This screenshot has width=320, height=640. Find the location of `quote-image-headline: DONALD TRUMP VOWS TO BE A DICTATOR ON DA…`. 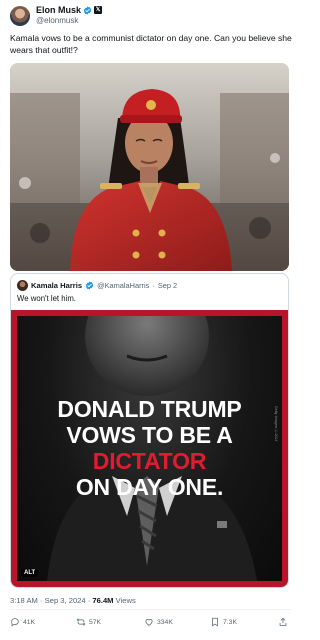

quote-image-headline: DONALD TRUMP VOWS TO BE A DICTATOR ON DA… is located at coordinates (149, 448).